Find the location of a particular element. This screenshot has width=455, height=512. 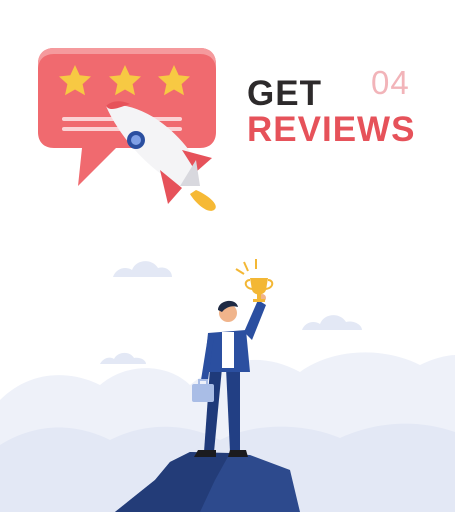

heading-line-reviews: REVIEWS is located at coordinates (331, 129).